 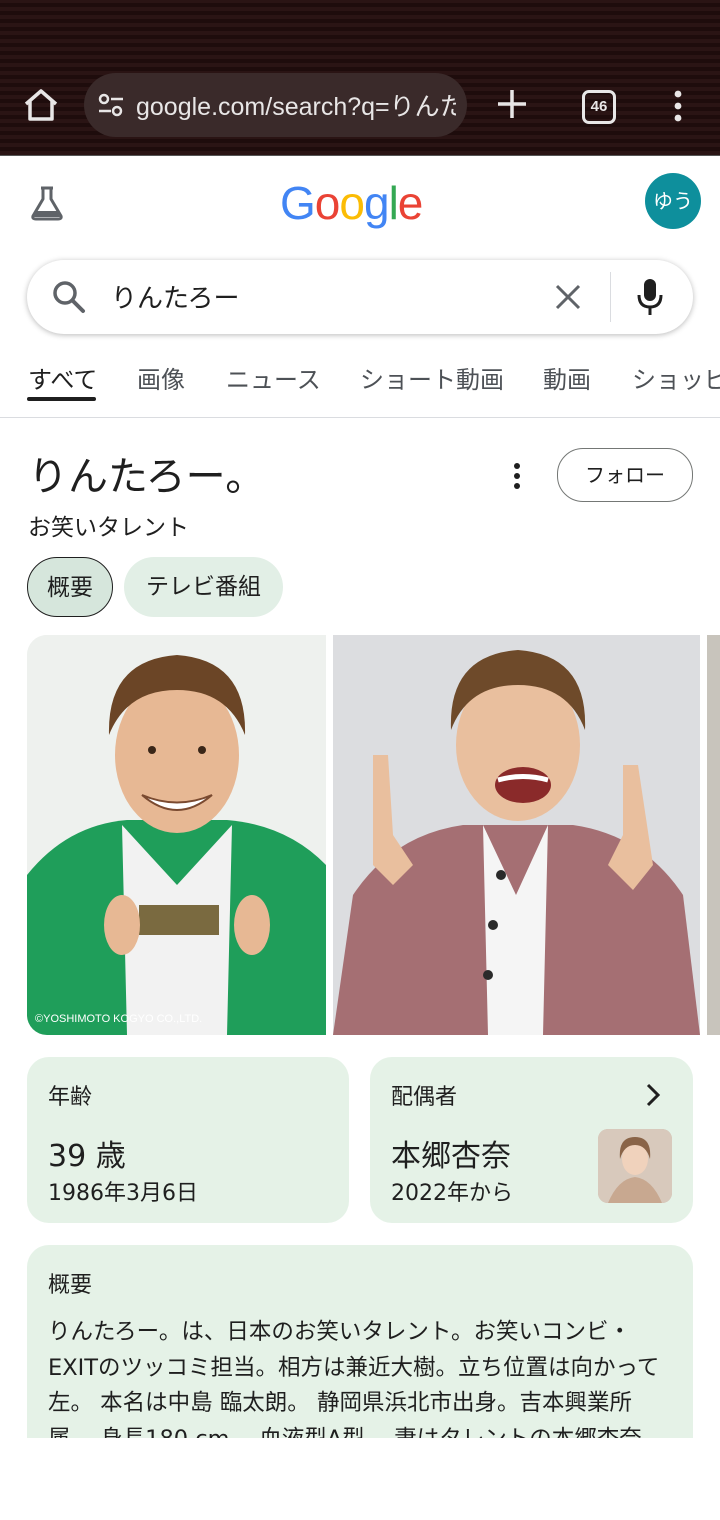 I want to click on new-tab-icon, so click(x=512, y=104).